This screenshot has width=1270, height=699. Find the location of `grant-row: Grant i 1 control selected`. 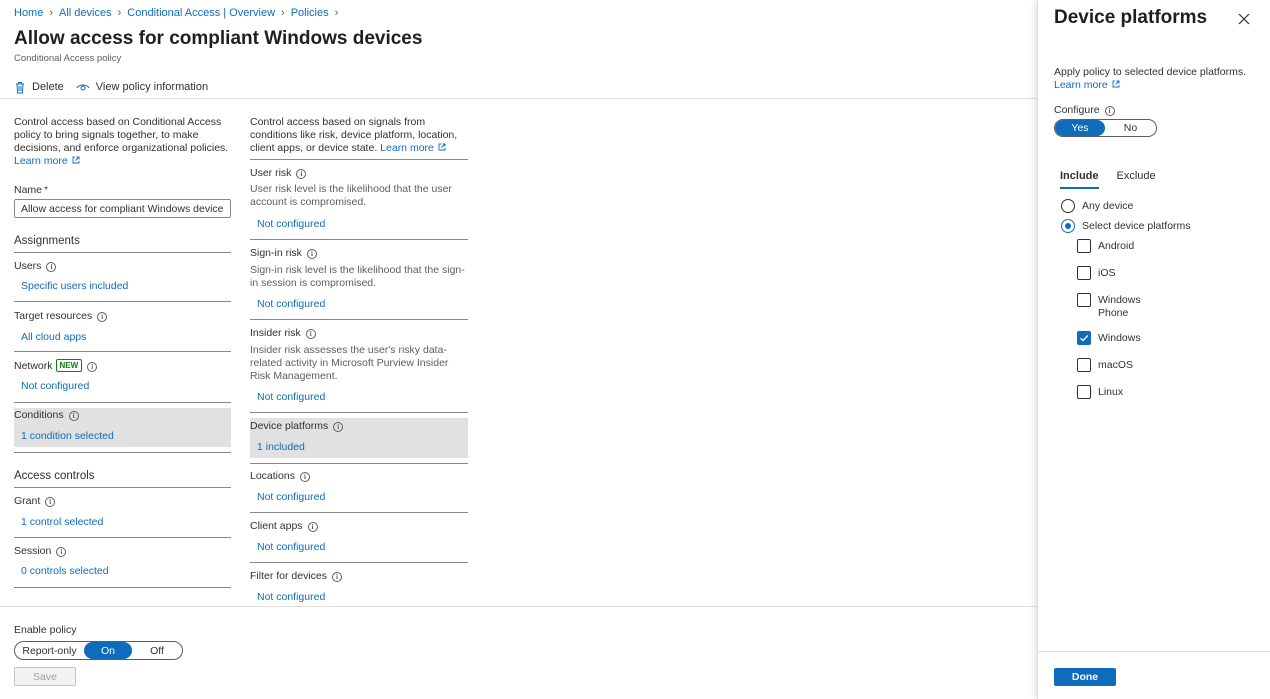

grant-row: Grant i 1 control selected is located at coordinates (122, 516).